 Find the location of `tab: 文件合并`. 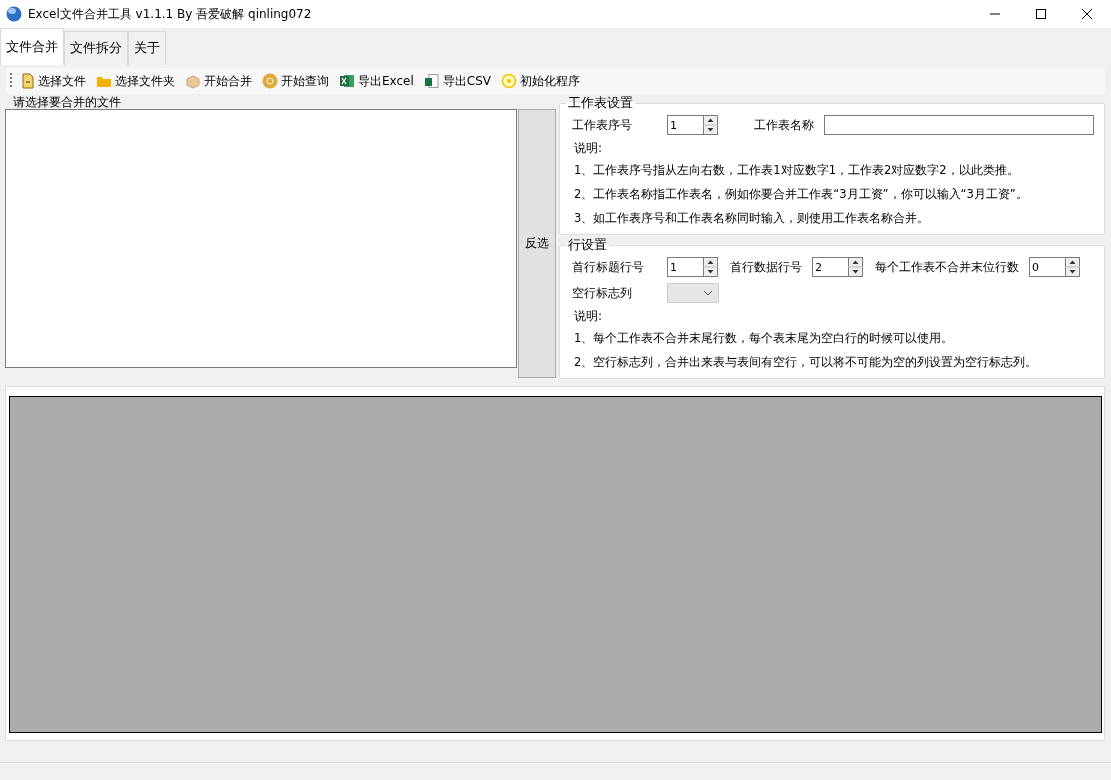

tab: 文件合并 is located at coordinates (32, 46).